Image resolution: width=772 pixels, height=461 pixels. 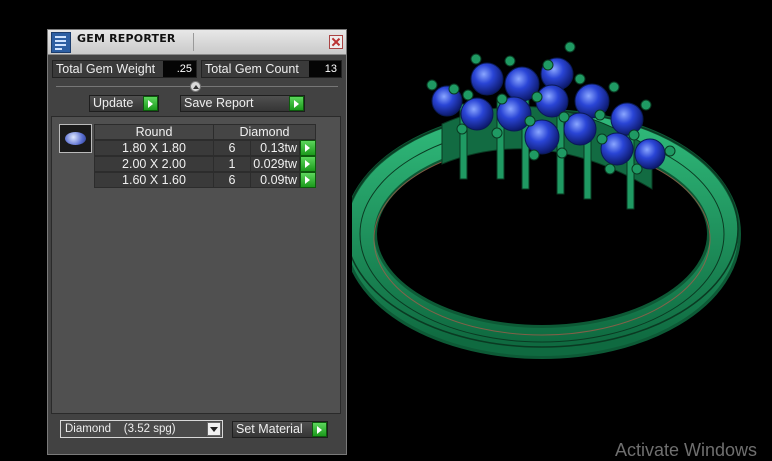 What do you see at coordinates (154, 148) in the screenshot?
I see `gem-size: 1.80 X 1.80` at bounding box center [154, 148].